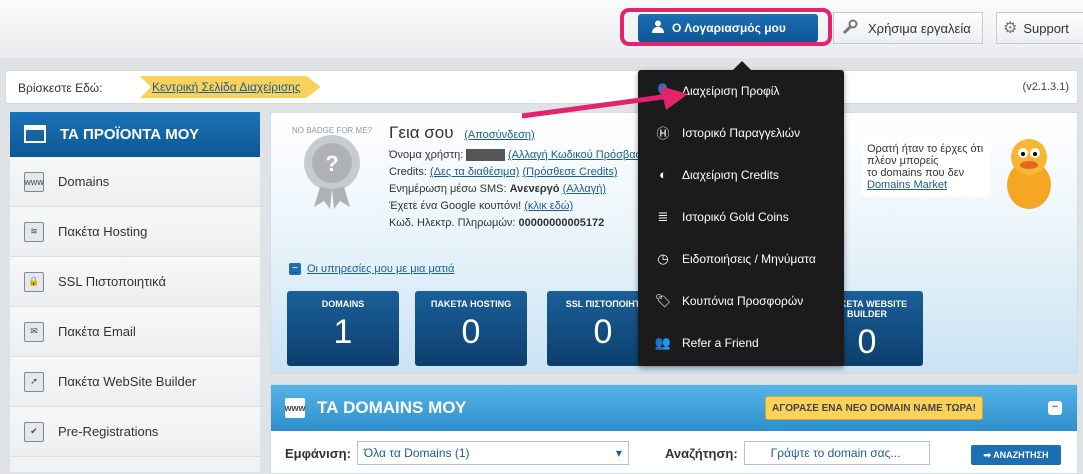 This screenshot has height=474, width=1083. What do you see at coordinates (663, 174) in the screenshot?
I see `credits-icon: ◐` at bounding box center [663, 174].